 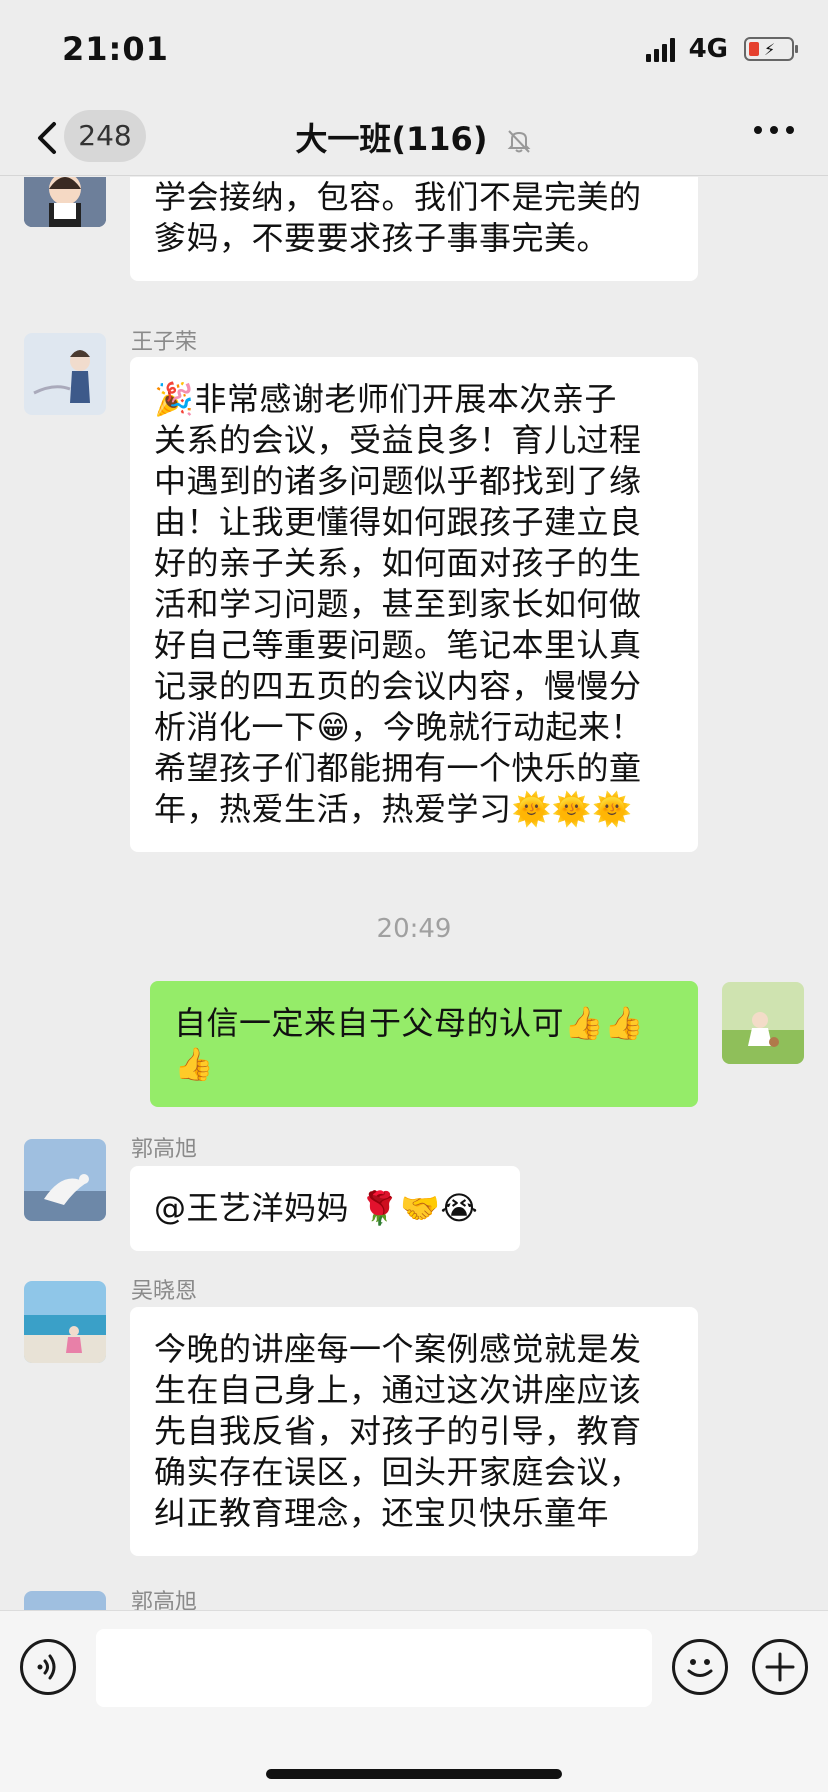 What do you see at coordinates (424, 1044) in the screenshot?
I see `my-message-bubble: 自信一定来自于父母的认可👍👍 👍` at bounding box center [424, 1044].